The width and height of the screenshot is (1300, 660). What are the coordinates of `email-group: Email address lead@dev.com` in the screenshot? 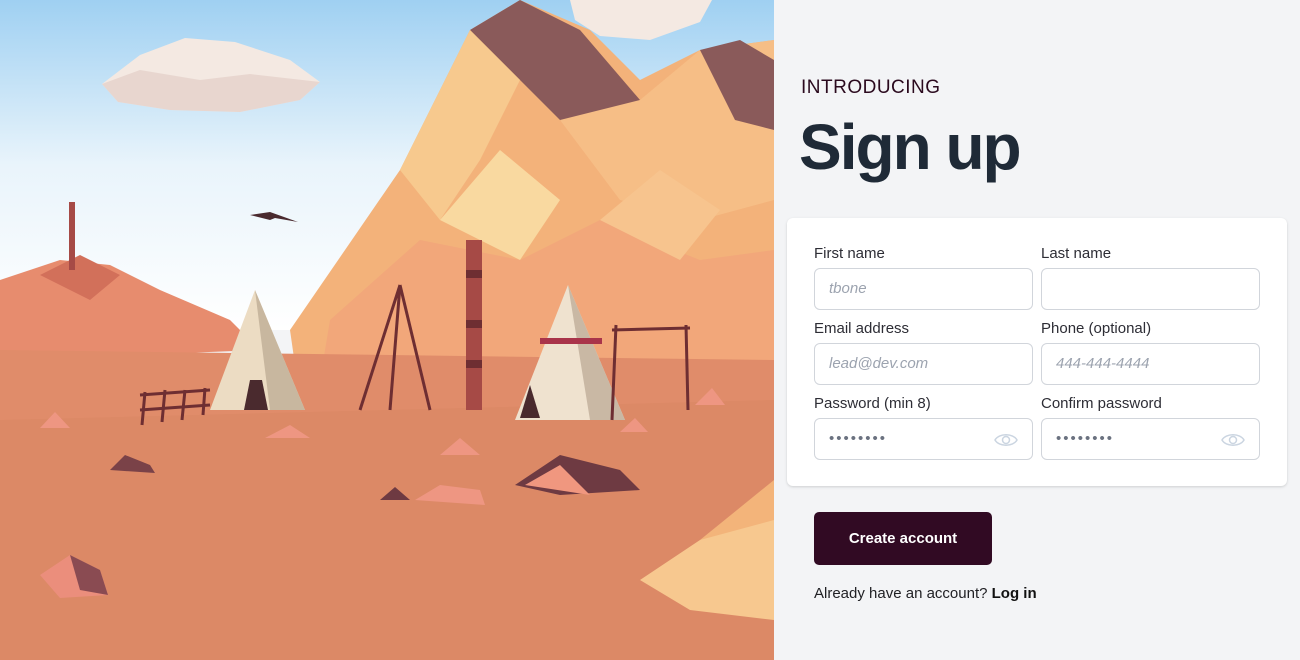 It's located at (923, 352).